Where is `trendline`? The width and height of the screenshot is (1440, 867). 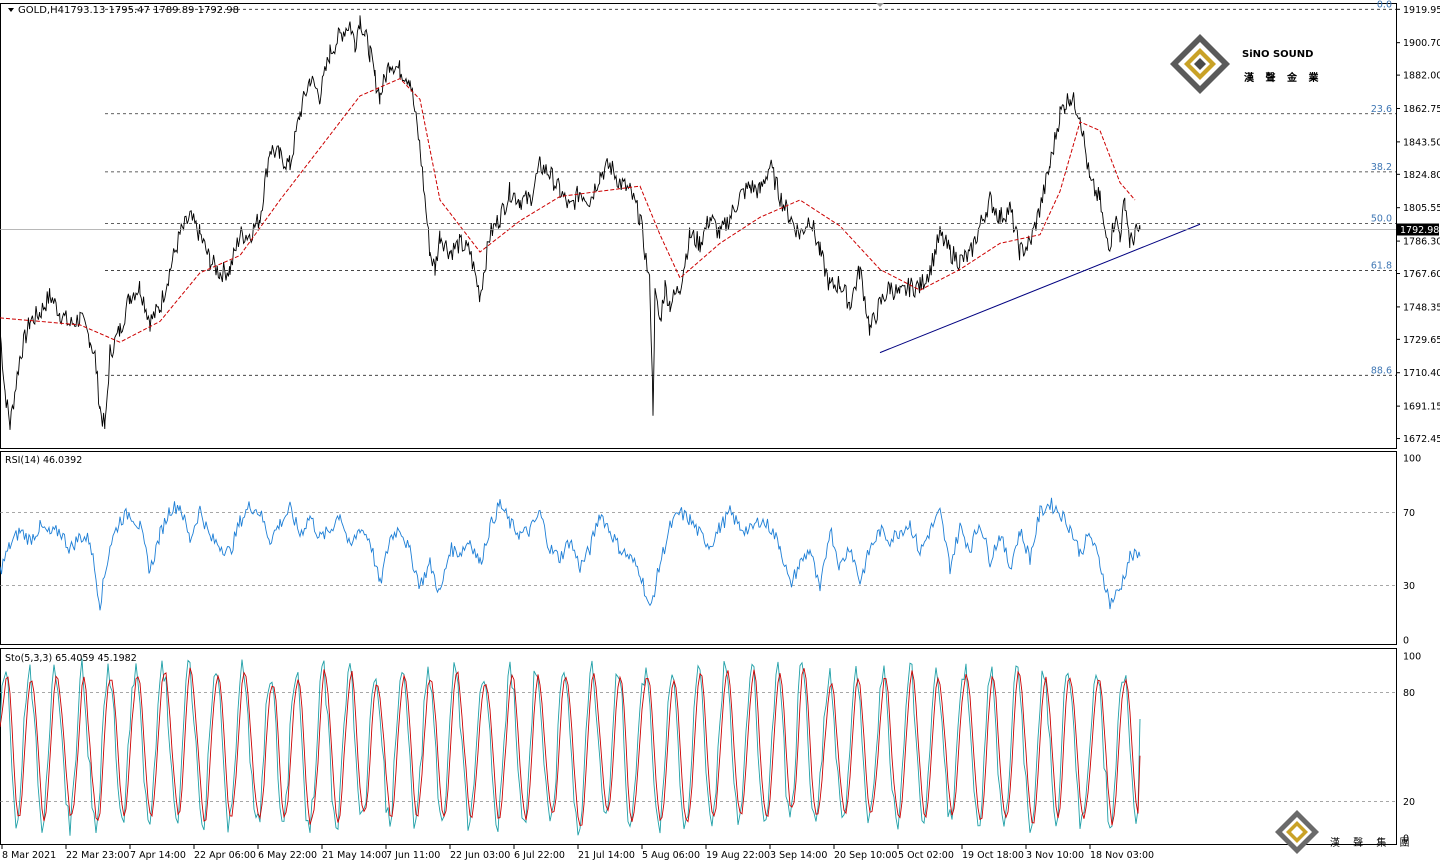 trendline is located at coordinates (1040, 288).